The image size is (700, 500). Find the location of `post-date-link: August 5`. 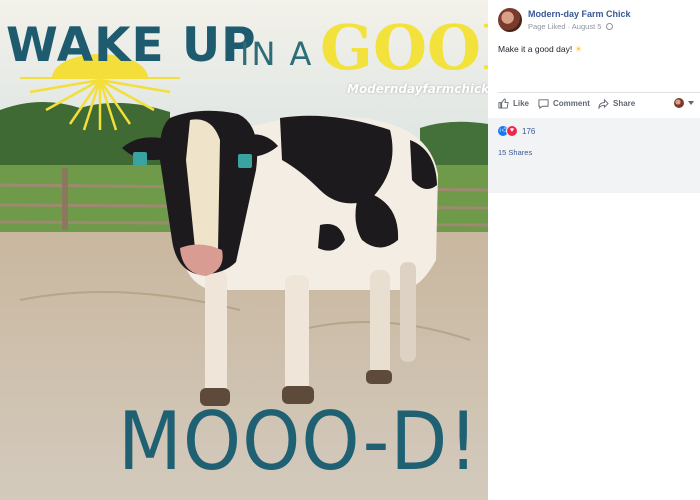

post-date-link: August 5 is located at coordinates (587, 26).